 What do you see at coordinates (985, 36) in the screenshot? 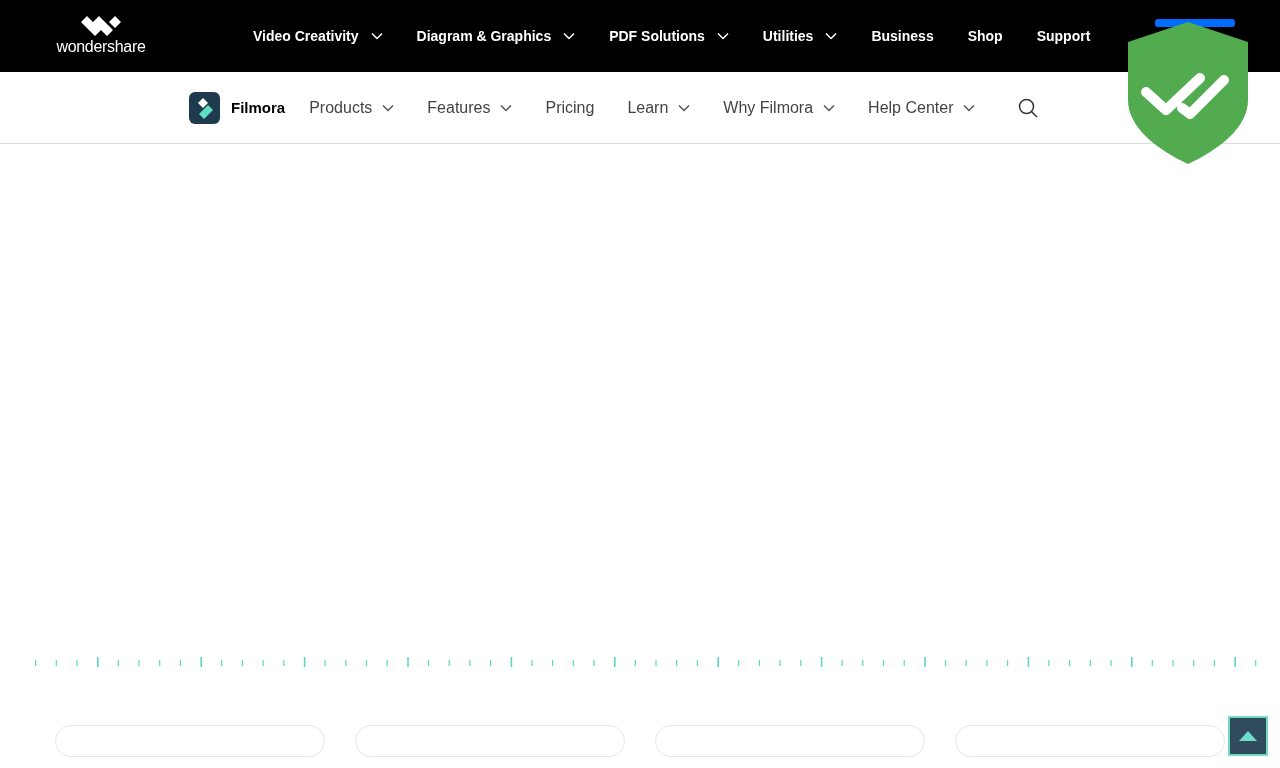
I see `nav-link: Shop` at bounding box center [985, 36].